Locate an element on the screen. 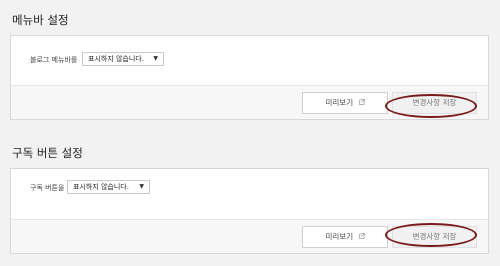 This screenshot has height=266, width=500. subscribe-footer: 미리보기 변경사항 저장 is located at coordinates (249, 236).